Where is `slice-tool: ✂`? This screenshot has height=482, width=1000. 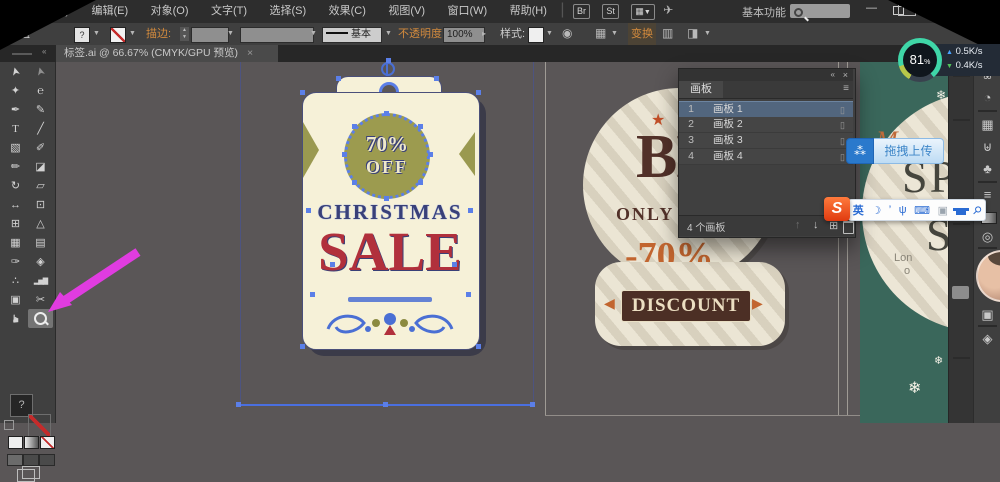 slice-tool: ✂ is located at coordinates (40, 299).